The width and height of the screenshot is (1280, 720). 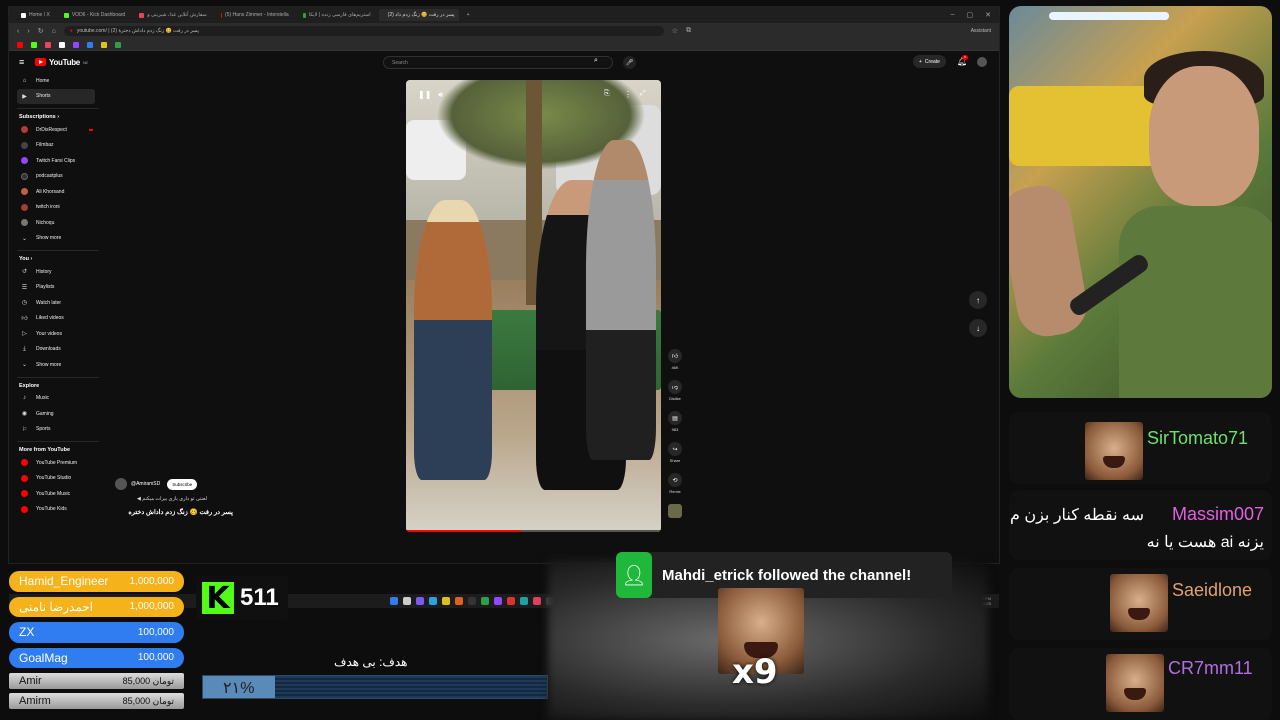 What do you see at coordinates (54, 31) in the screenshot?
I see `home-nav-icon: ⌂` at bounding box center [54, 31].